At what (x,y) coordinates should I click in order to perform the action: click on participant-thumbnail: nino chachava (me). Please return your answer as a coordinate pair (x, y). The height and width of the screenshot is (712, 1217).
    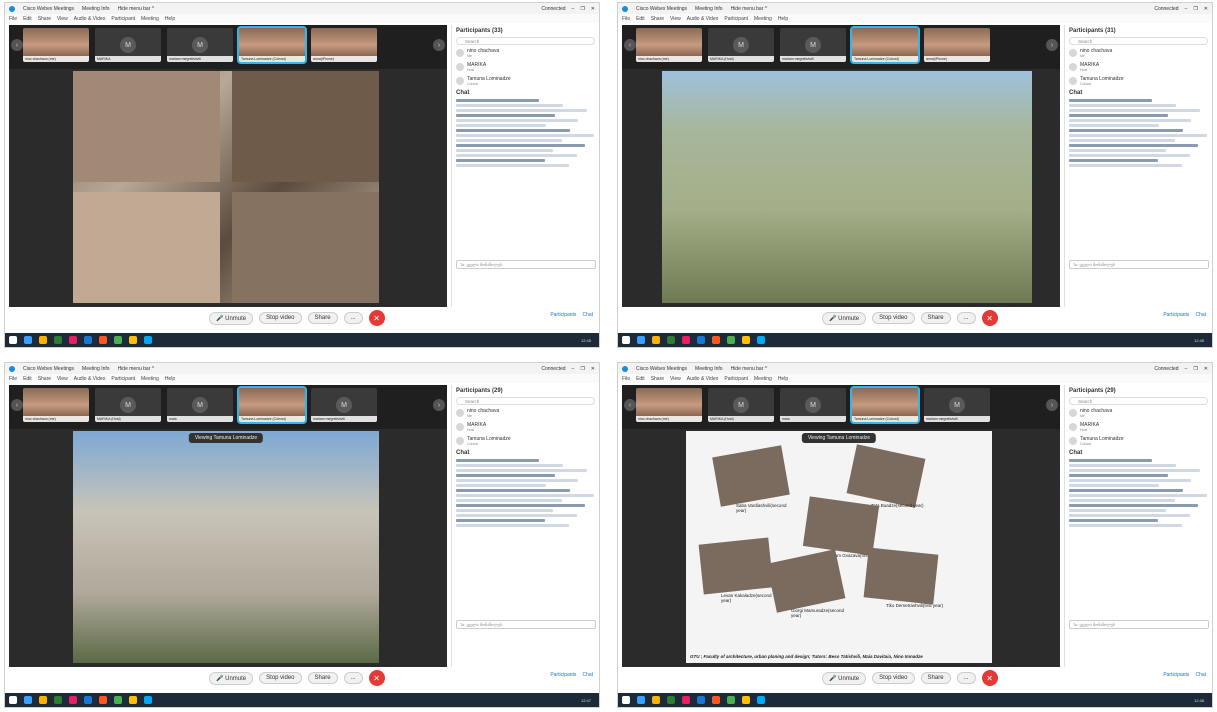
    Looking at the image, I should click on (56, 45).